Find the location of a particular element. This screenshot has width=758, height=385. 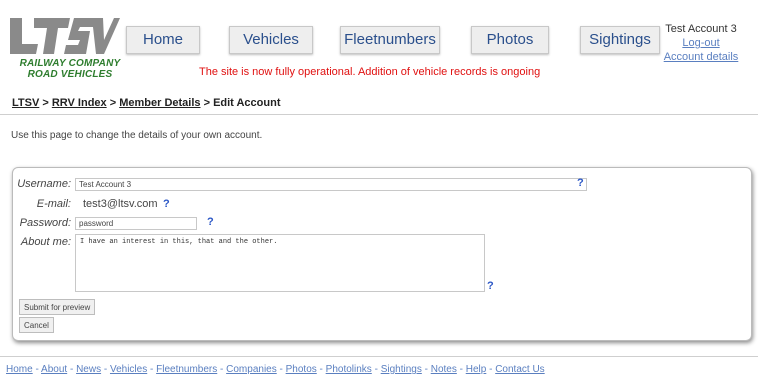

breadcrumb-member-link: Member Details is located at coordinates (159, 103).